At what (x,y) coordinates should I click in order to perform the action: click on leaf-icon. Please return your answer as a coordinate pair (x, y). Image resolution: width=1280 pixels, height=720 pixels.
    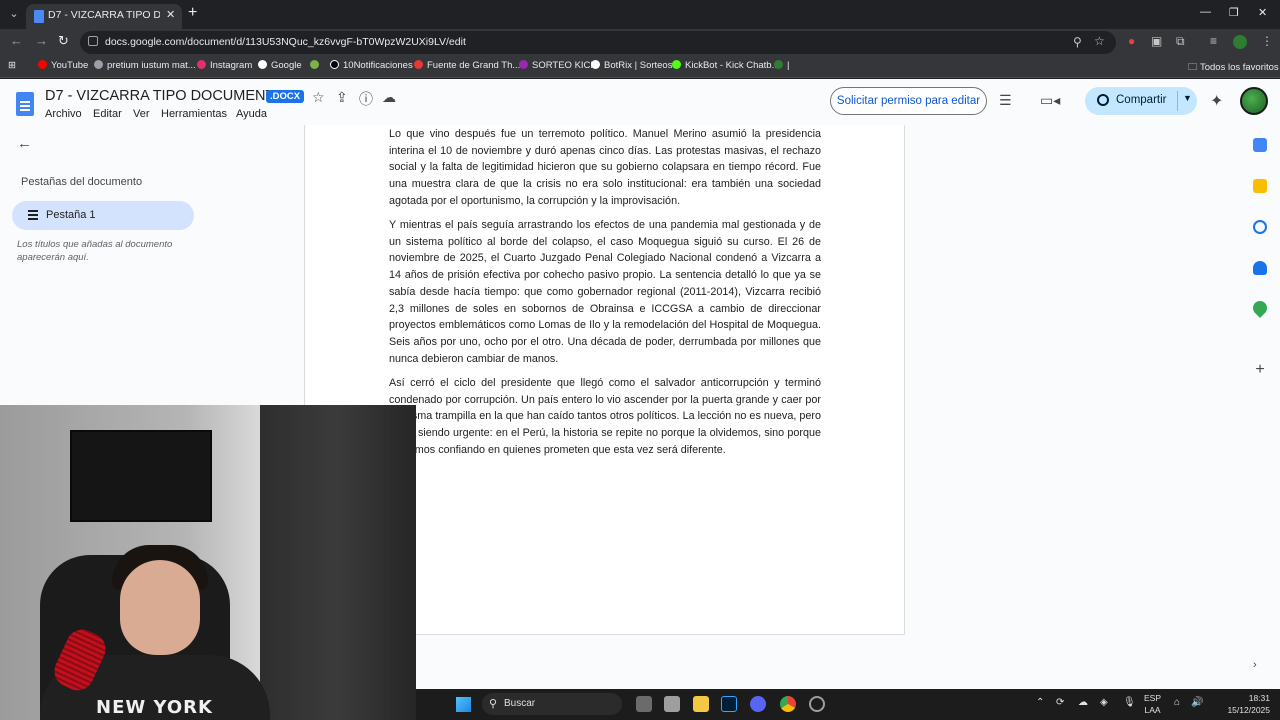
    Looking at the image, I should click on (314, 64).